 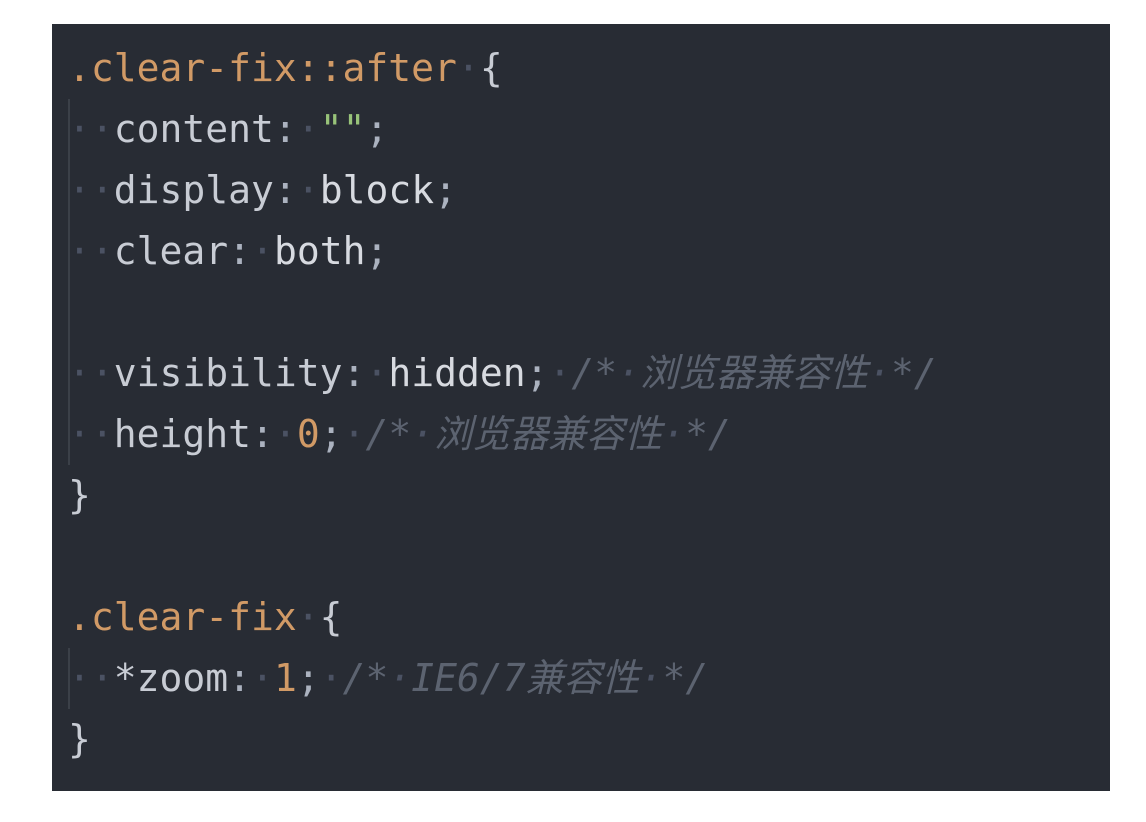 I want to click on code-line-11: ··*zoom:·1;·/*·IE6/7兼容性·*/, so click(x=502, y=678).